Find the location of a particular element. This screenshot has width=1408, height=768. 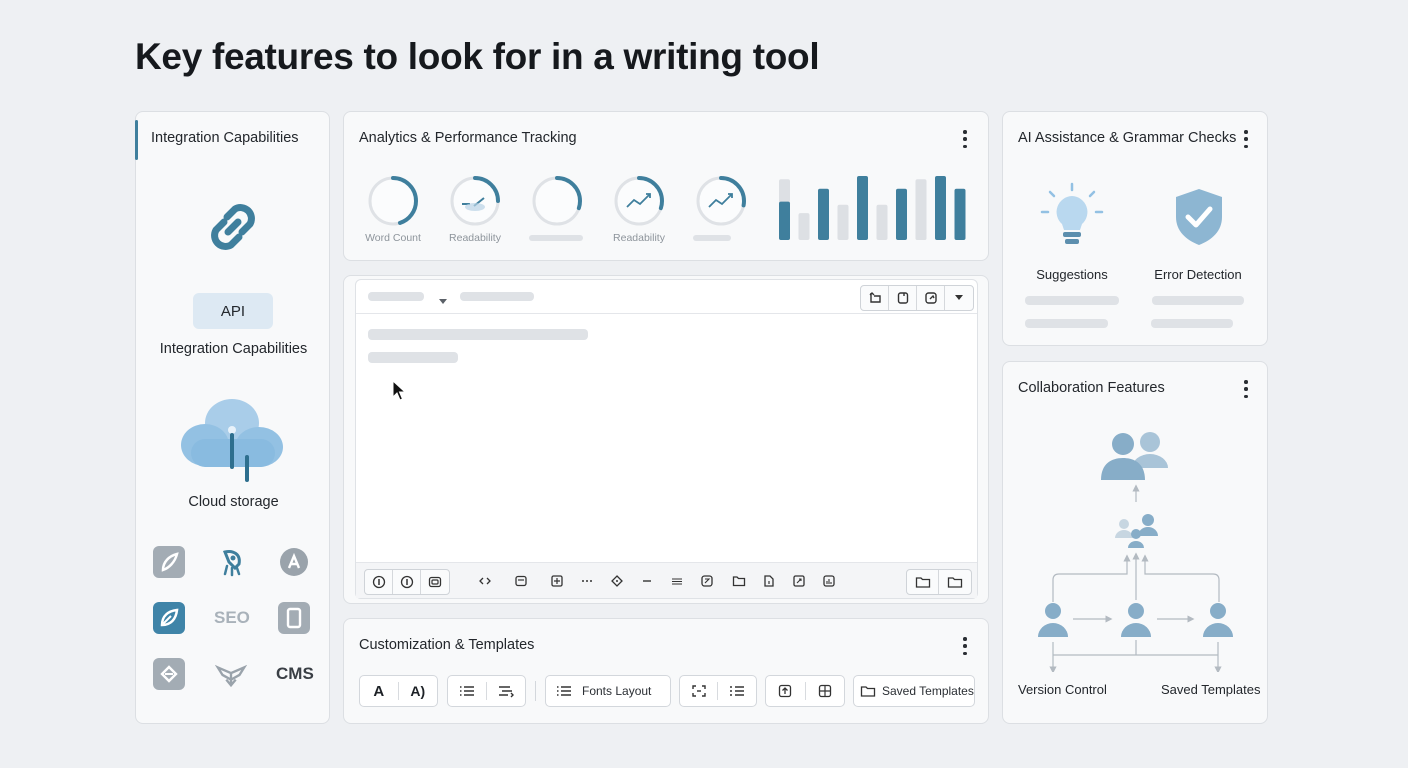

note-icon is located at coordinates (931, 298).